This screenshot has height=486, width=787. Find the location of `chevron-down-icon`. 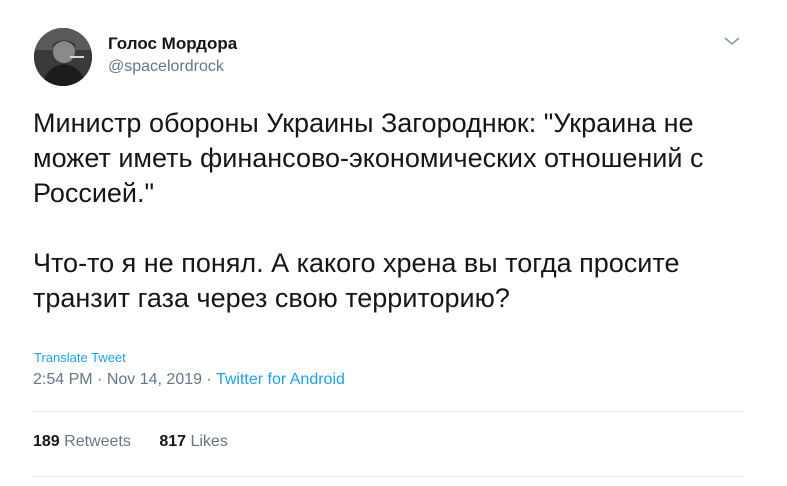

chevron-down-icon is located at coordinates (732, 41).